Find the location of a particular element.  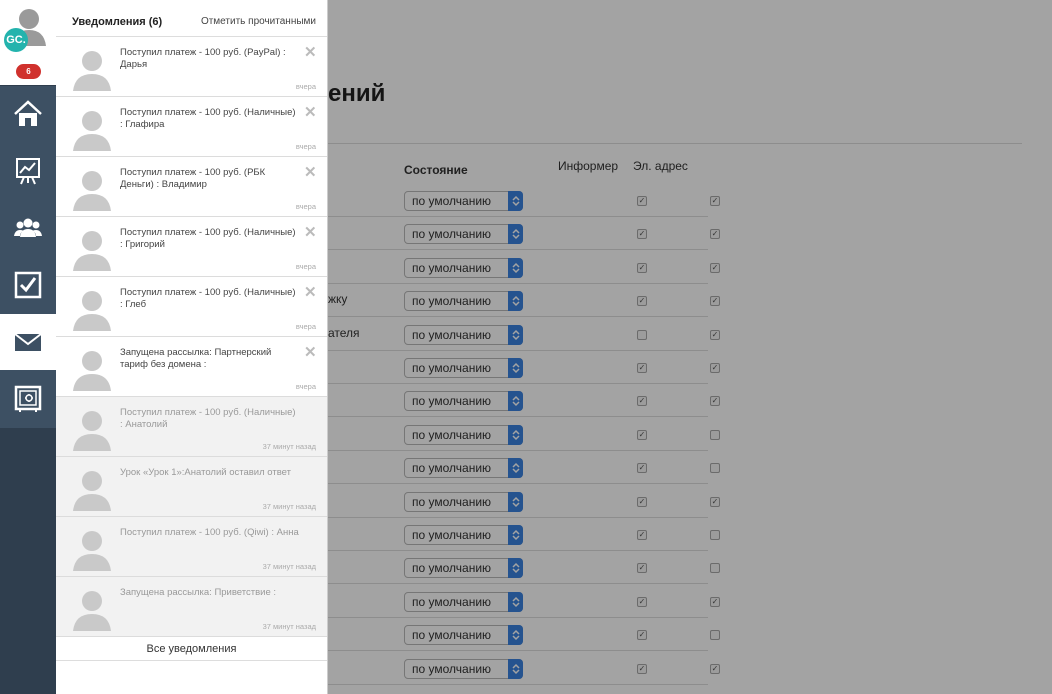

app-sidebar: GC. 6 is located at coordinates (28, 347).